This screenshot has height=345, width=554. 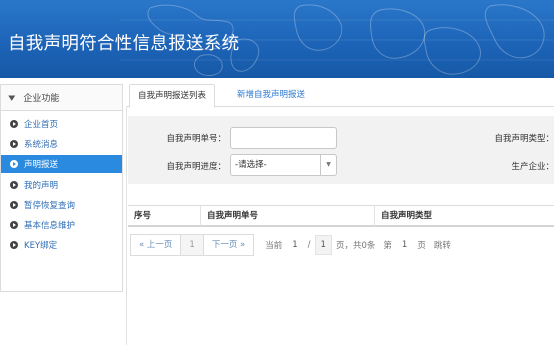 I want to click on total-pages-value: 1, so click(x=323, y=245).